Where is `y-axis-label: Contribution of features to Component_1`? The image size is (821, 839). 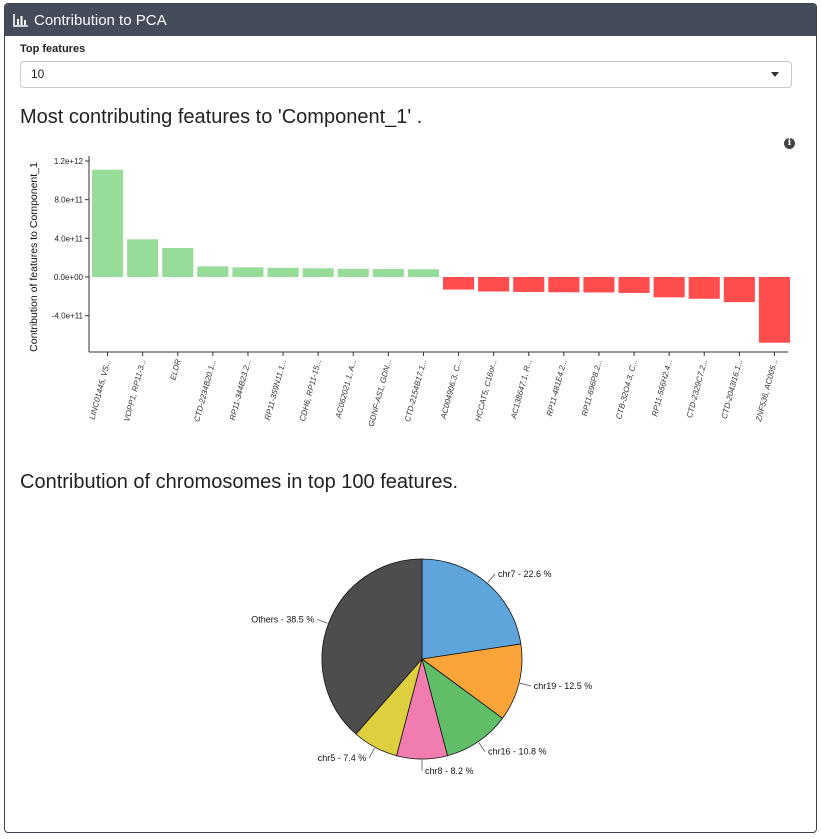
y-axis-label: Contribution of features to Component_1 is located at coordinates (34, 257).